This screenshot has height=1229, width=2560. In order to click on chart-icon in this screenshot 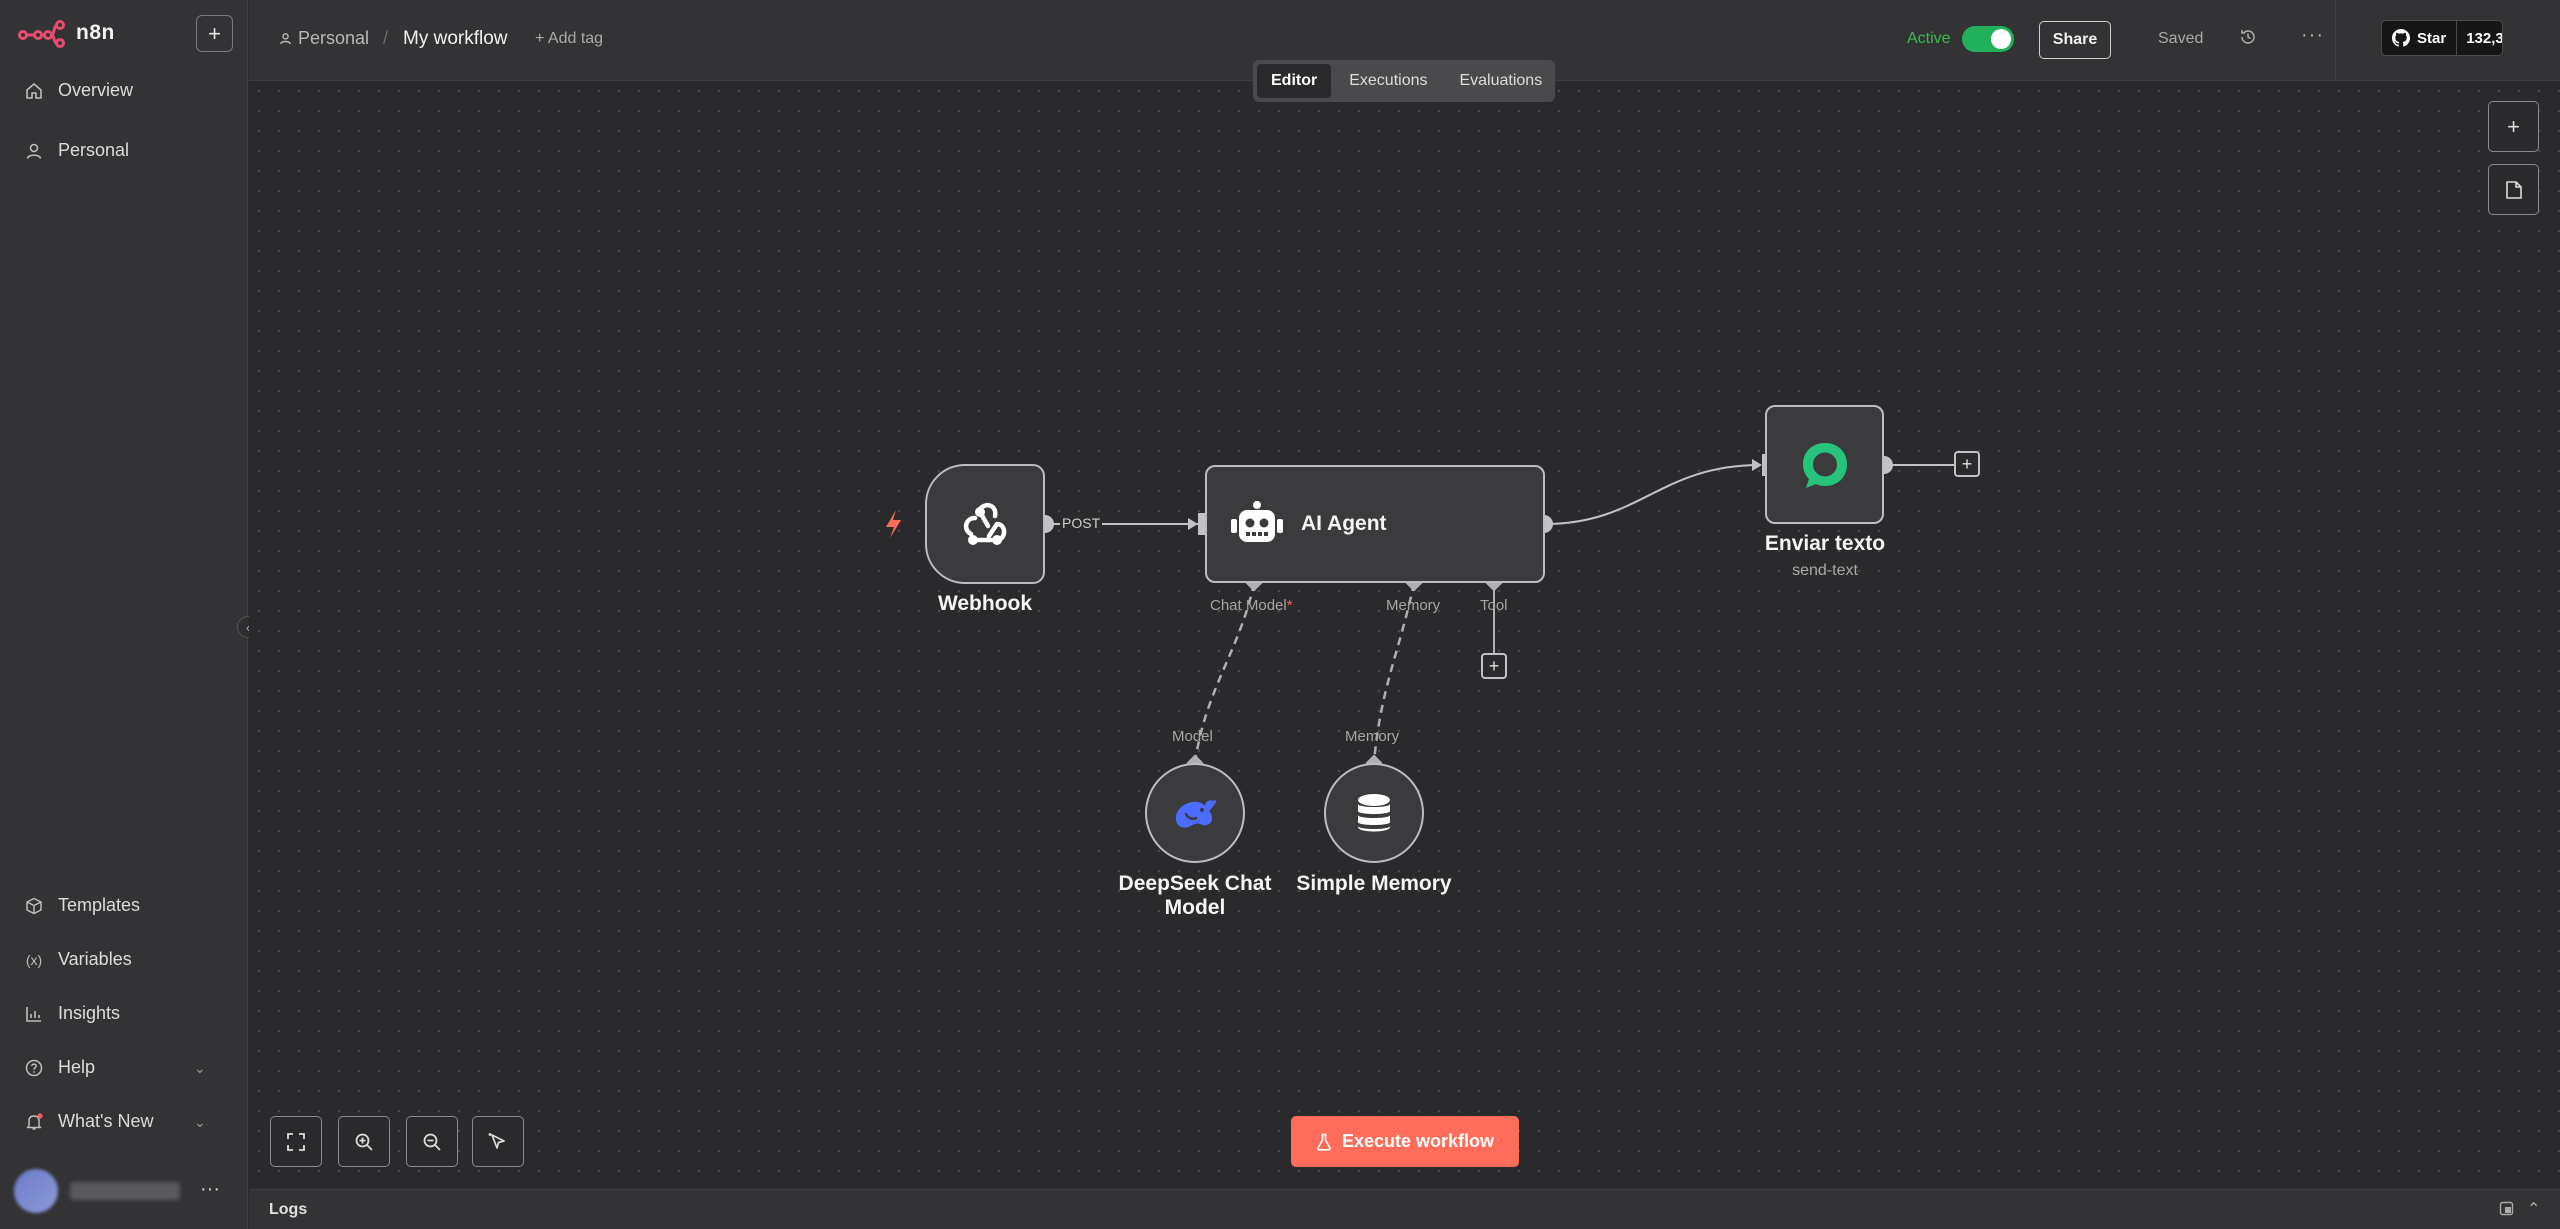, I will do `click(34, 1014)`.